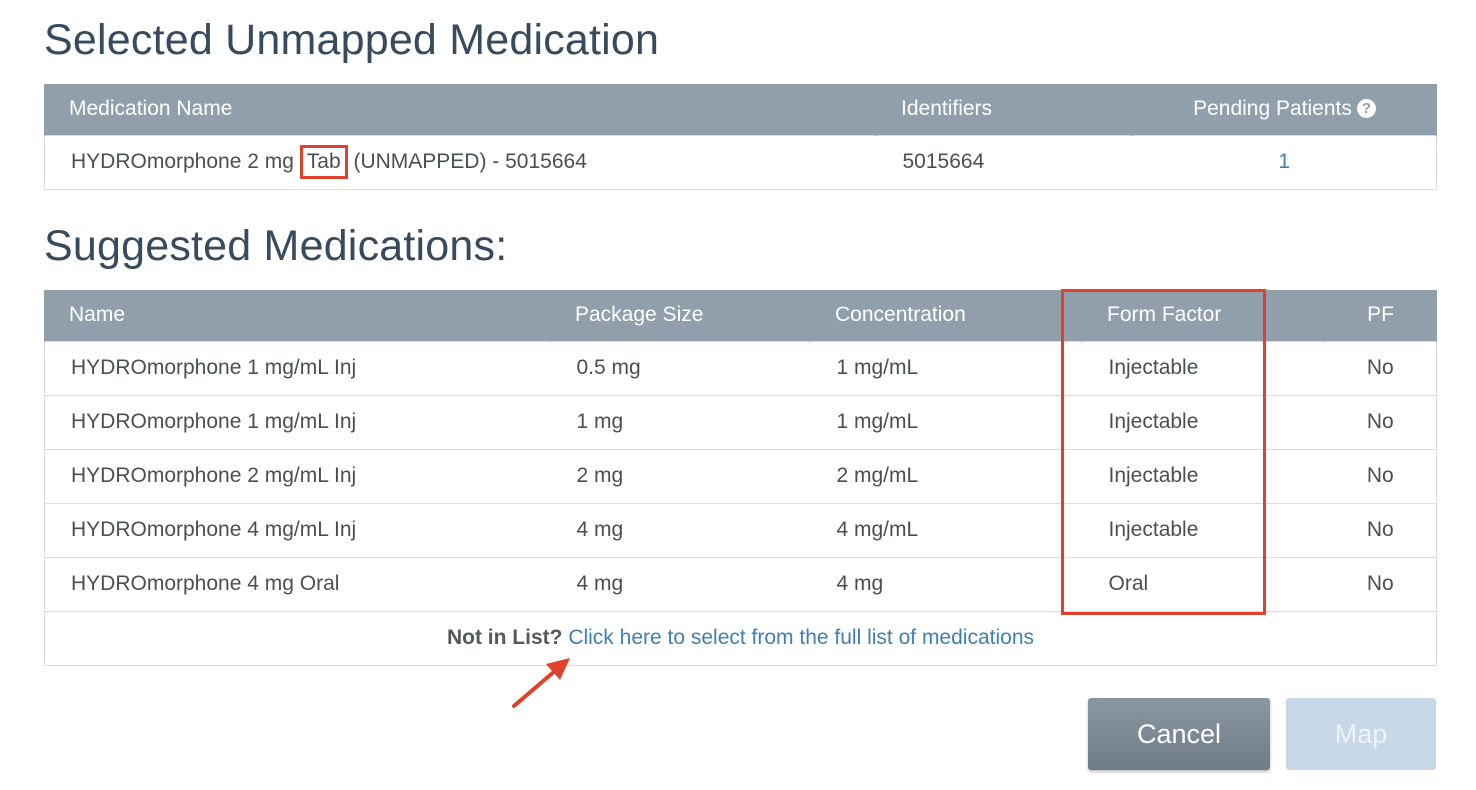 The height and width of the screenshot is (790, 1476). I want to click on name-suffix: (UNMAPPED) - 5015664, so click(467, 161).